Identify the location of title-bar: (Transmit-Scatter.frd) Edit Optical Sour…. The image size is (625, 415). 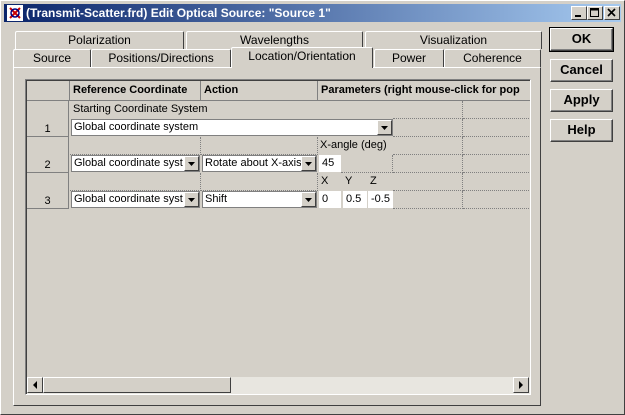
(312, 13).